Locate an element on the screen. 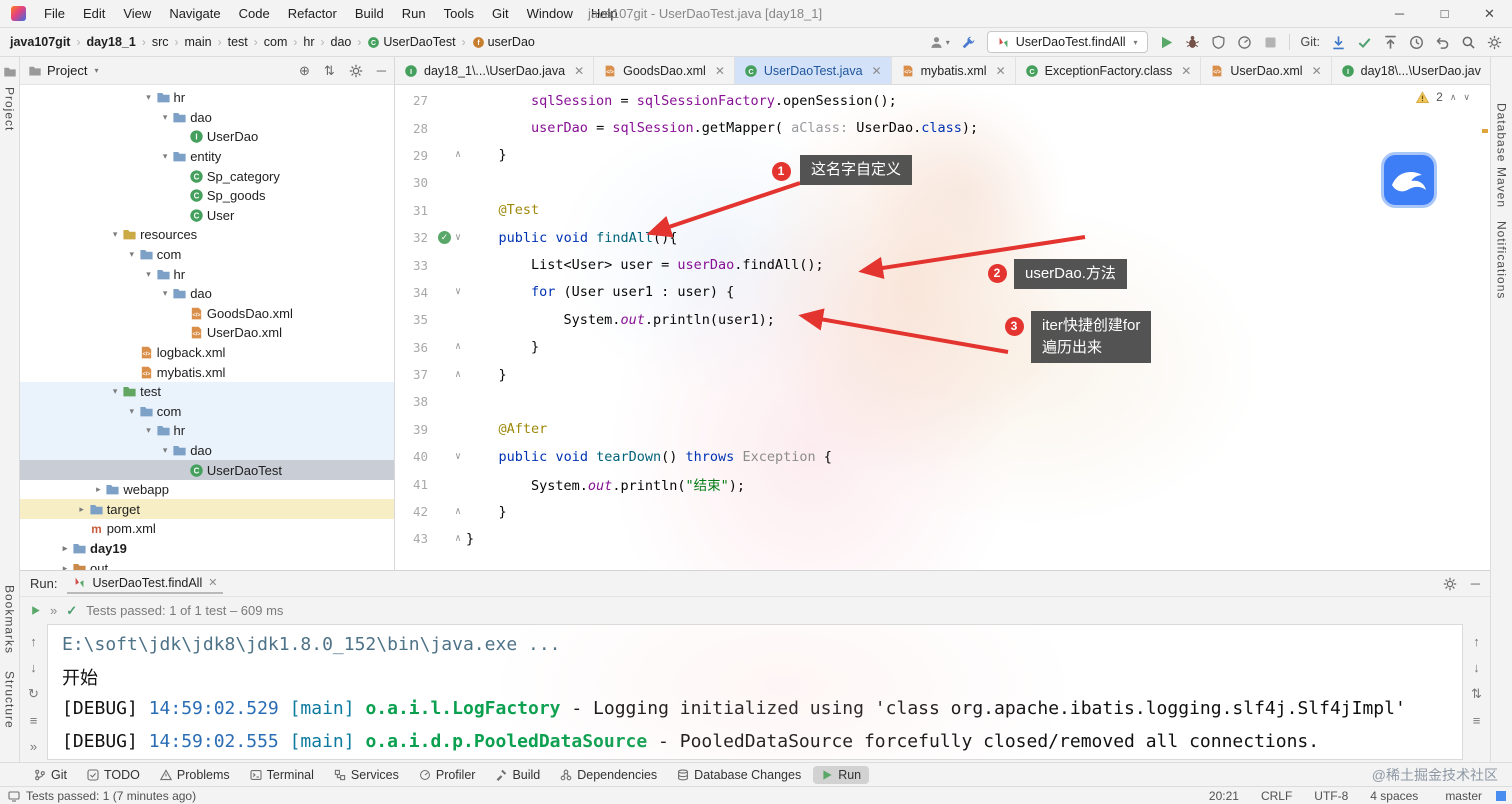 The height and width of the screenshot is (804, 1512). toolwindow-profiler: Profiler is located at coordinates (447, 775).